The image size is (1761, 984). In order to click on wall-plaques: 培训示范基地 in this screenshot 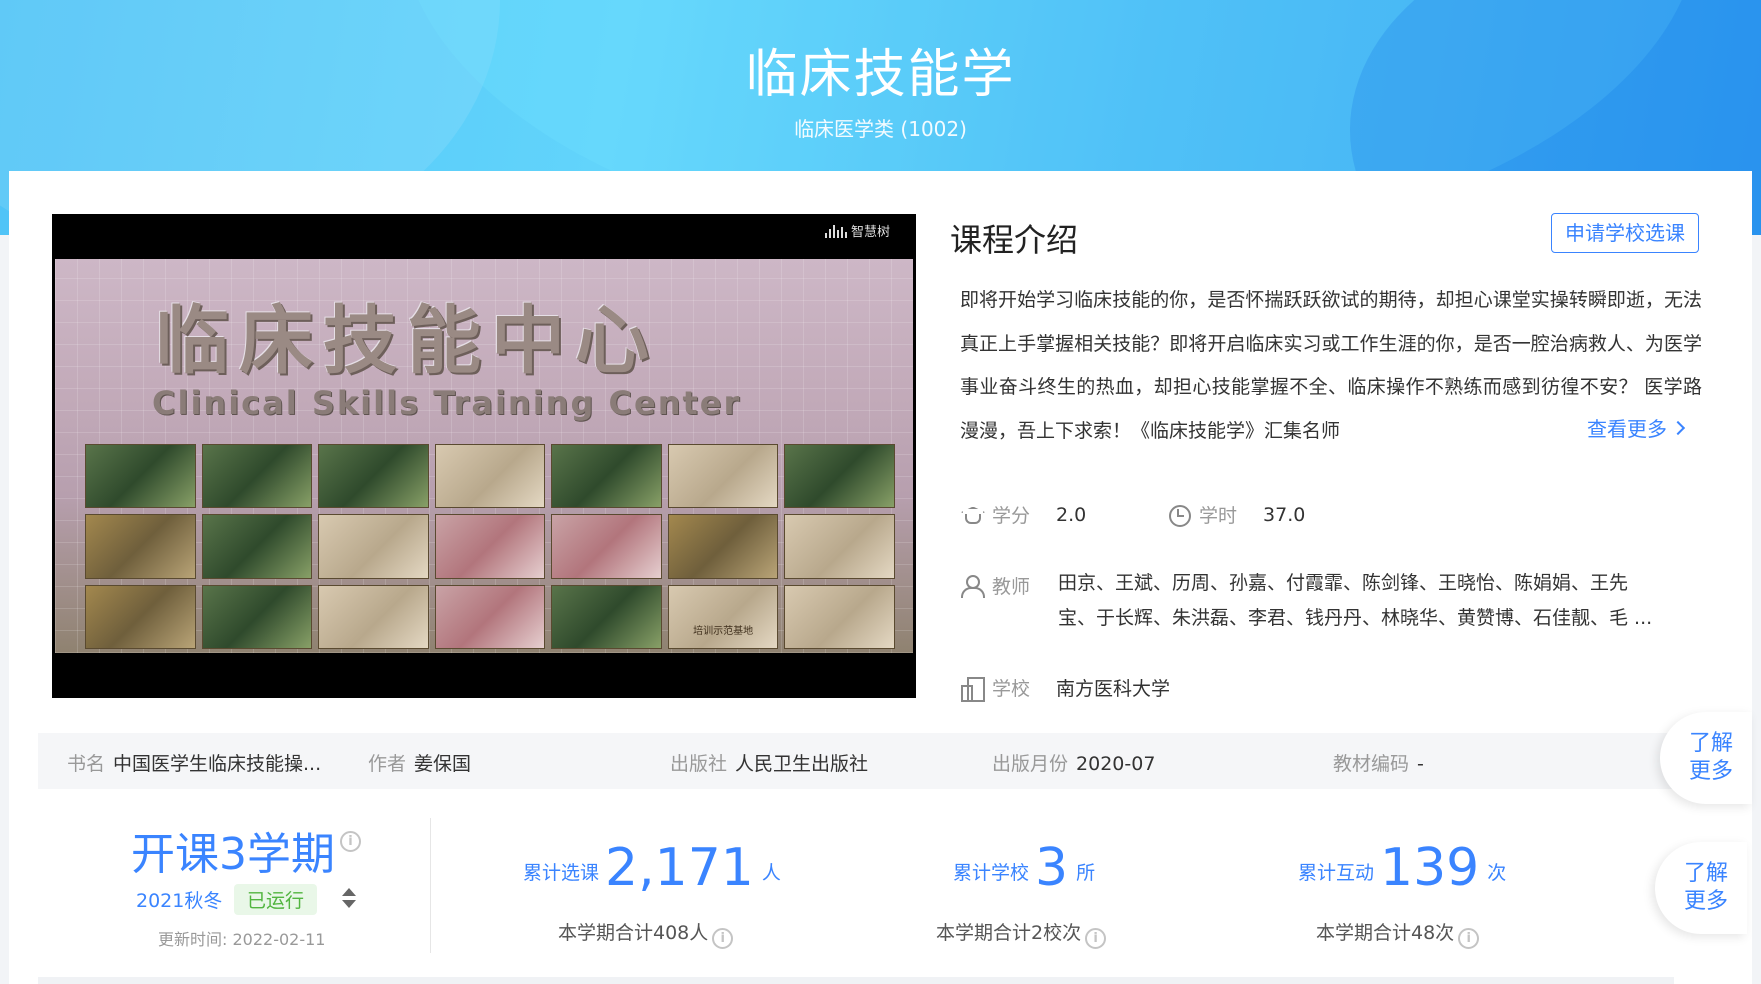, I will do `click(490, 546)`.